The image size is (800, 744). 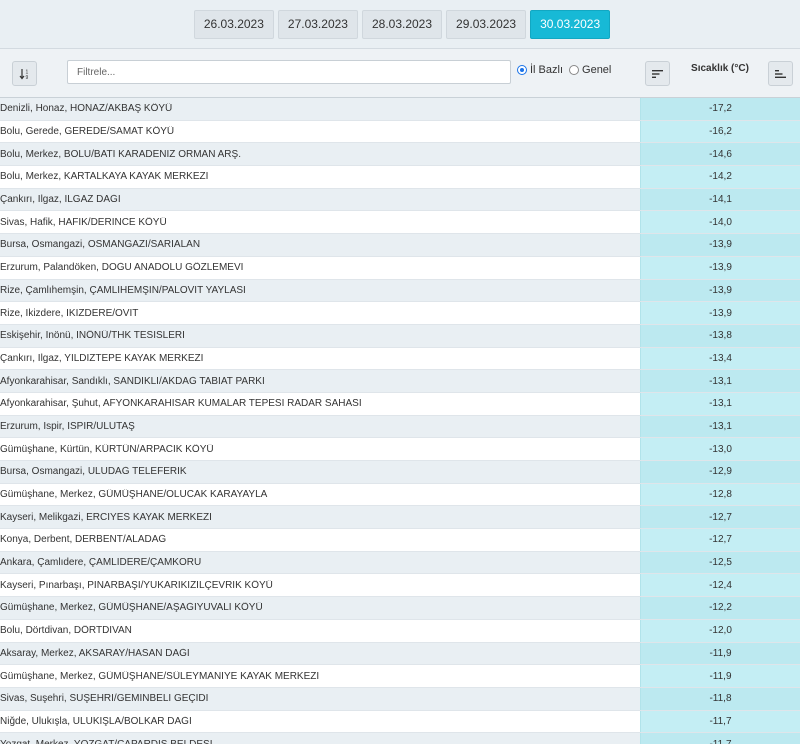 I want to click on svg-text: 9, so click(x=26, y=77).